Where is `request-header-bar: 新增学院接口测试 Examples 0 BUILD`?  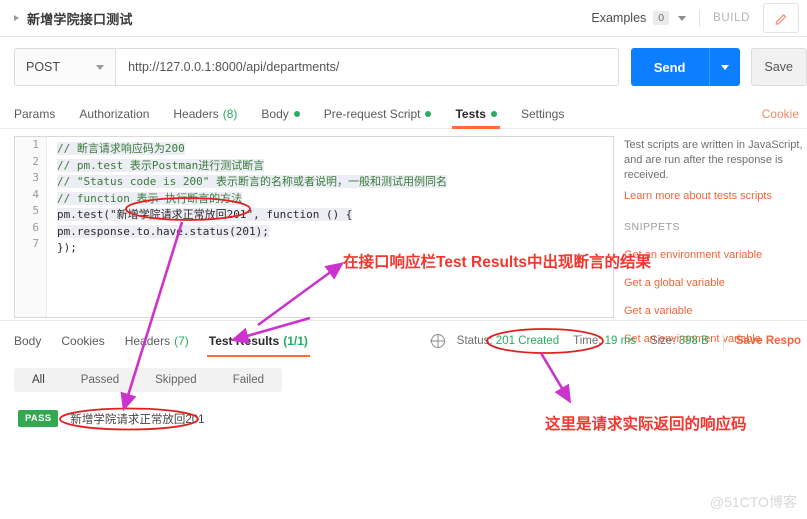
request-header-bar: 新增学院接口测试 Examples 0 BUILD is located at coordinates (403, 18).